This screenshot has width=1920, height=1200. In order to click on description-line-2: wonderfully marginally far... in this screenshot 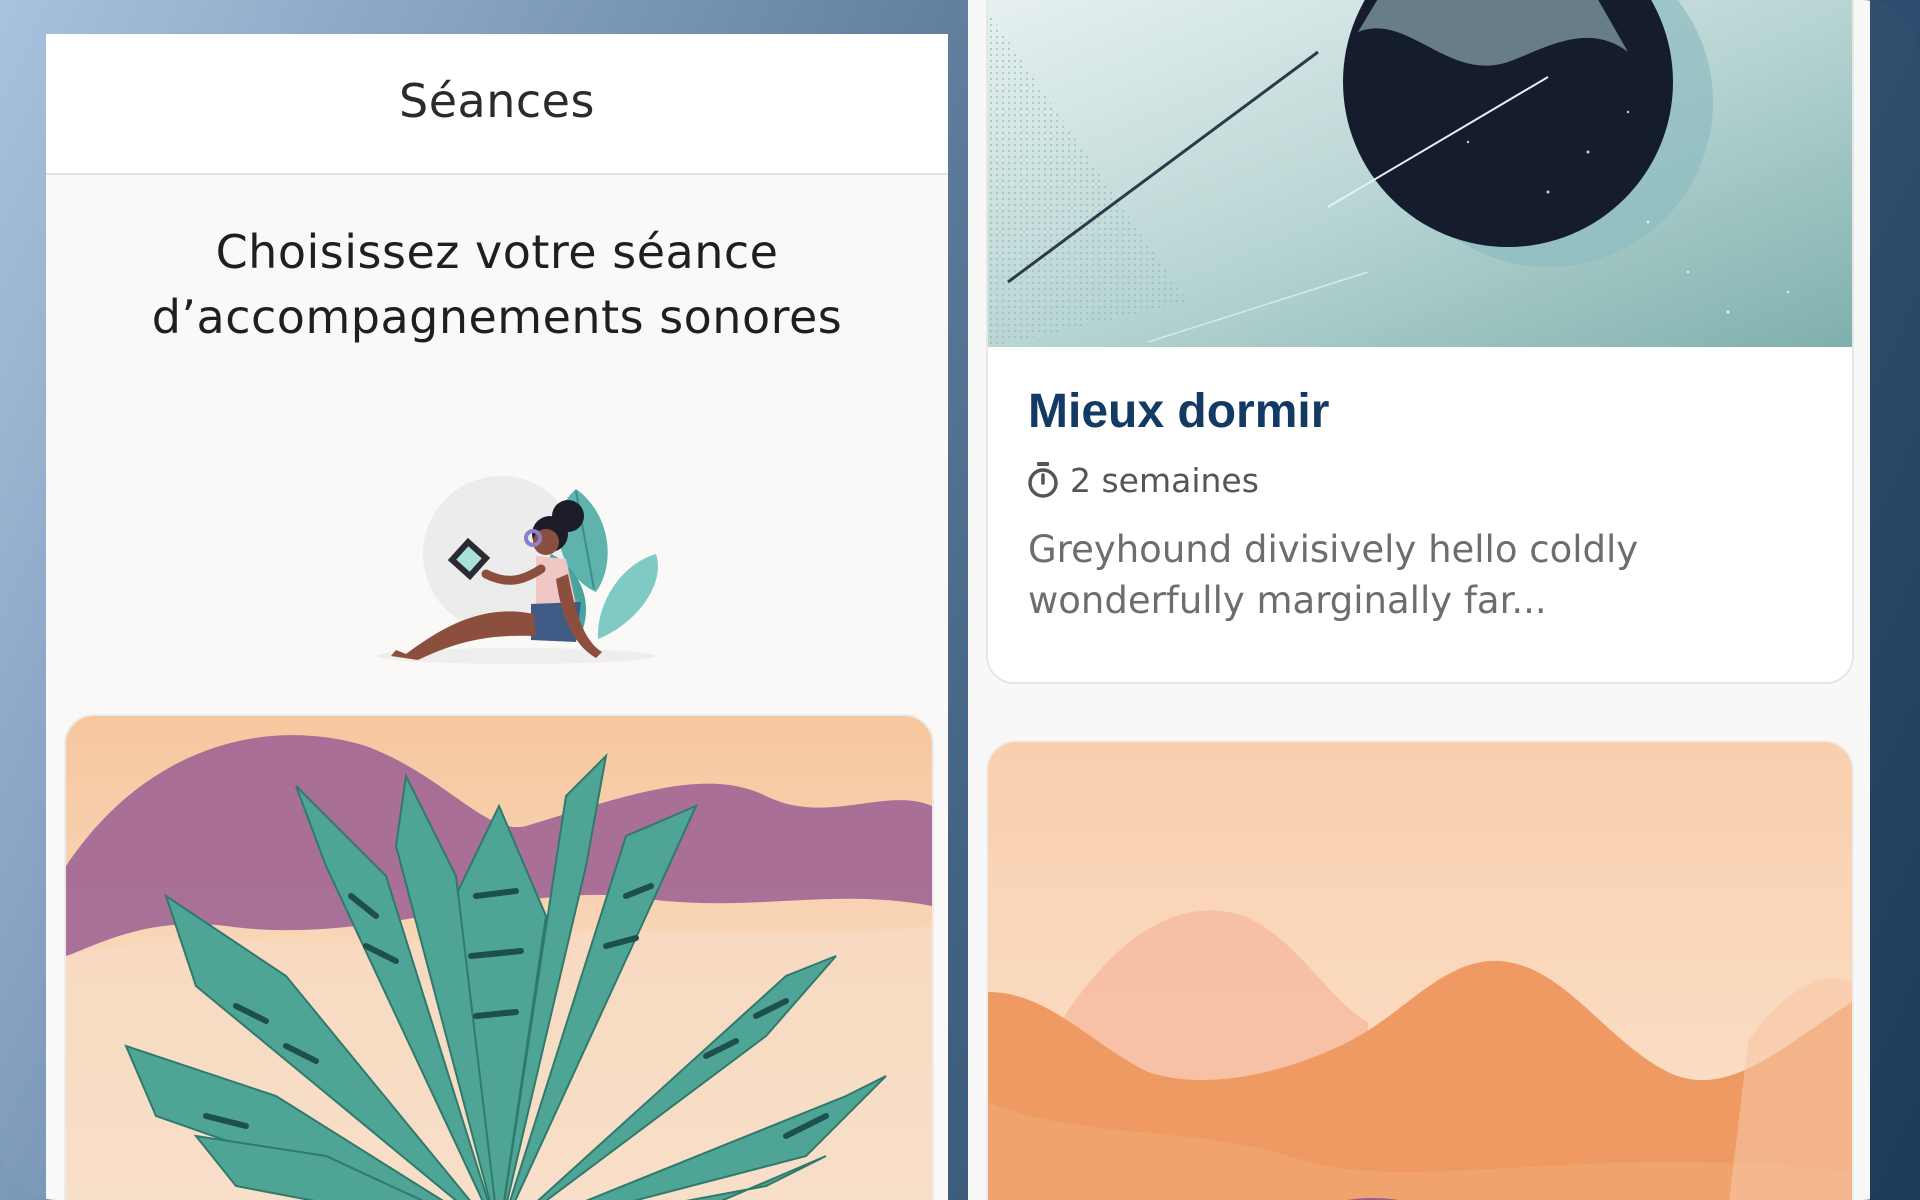, I will do `click(1287, 600)`.